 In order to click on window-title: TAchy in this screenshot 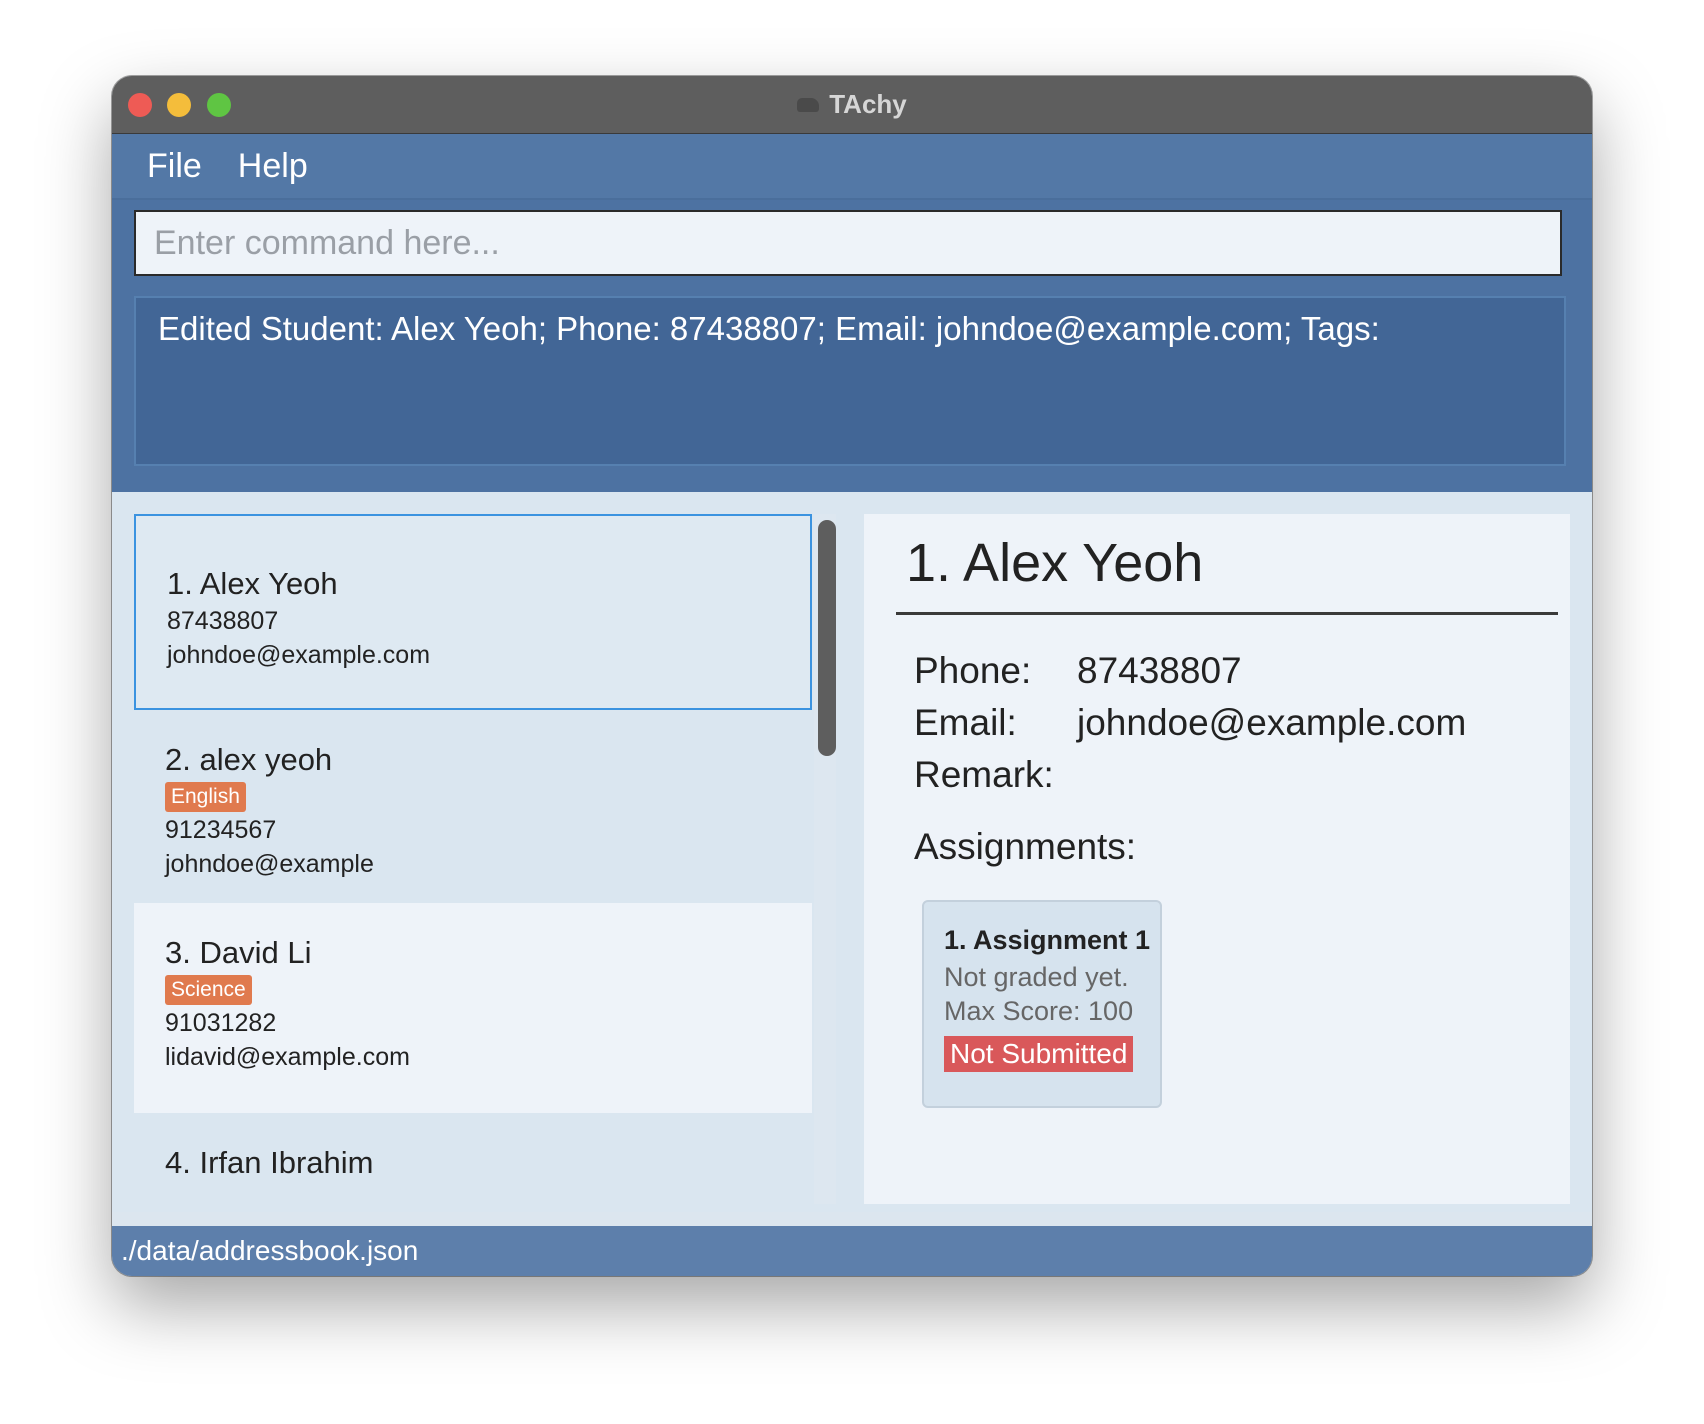, I will do `click(868, 104)`.